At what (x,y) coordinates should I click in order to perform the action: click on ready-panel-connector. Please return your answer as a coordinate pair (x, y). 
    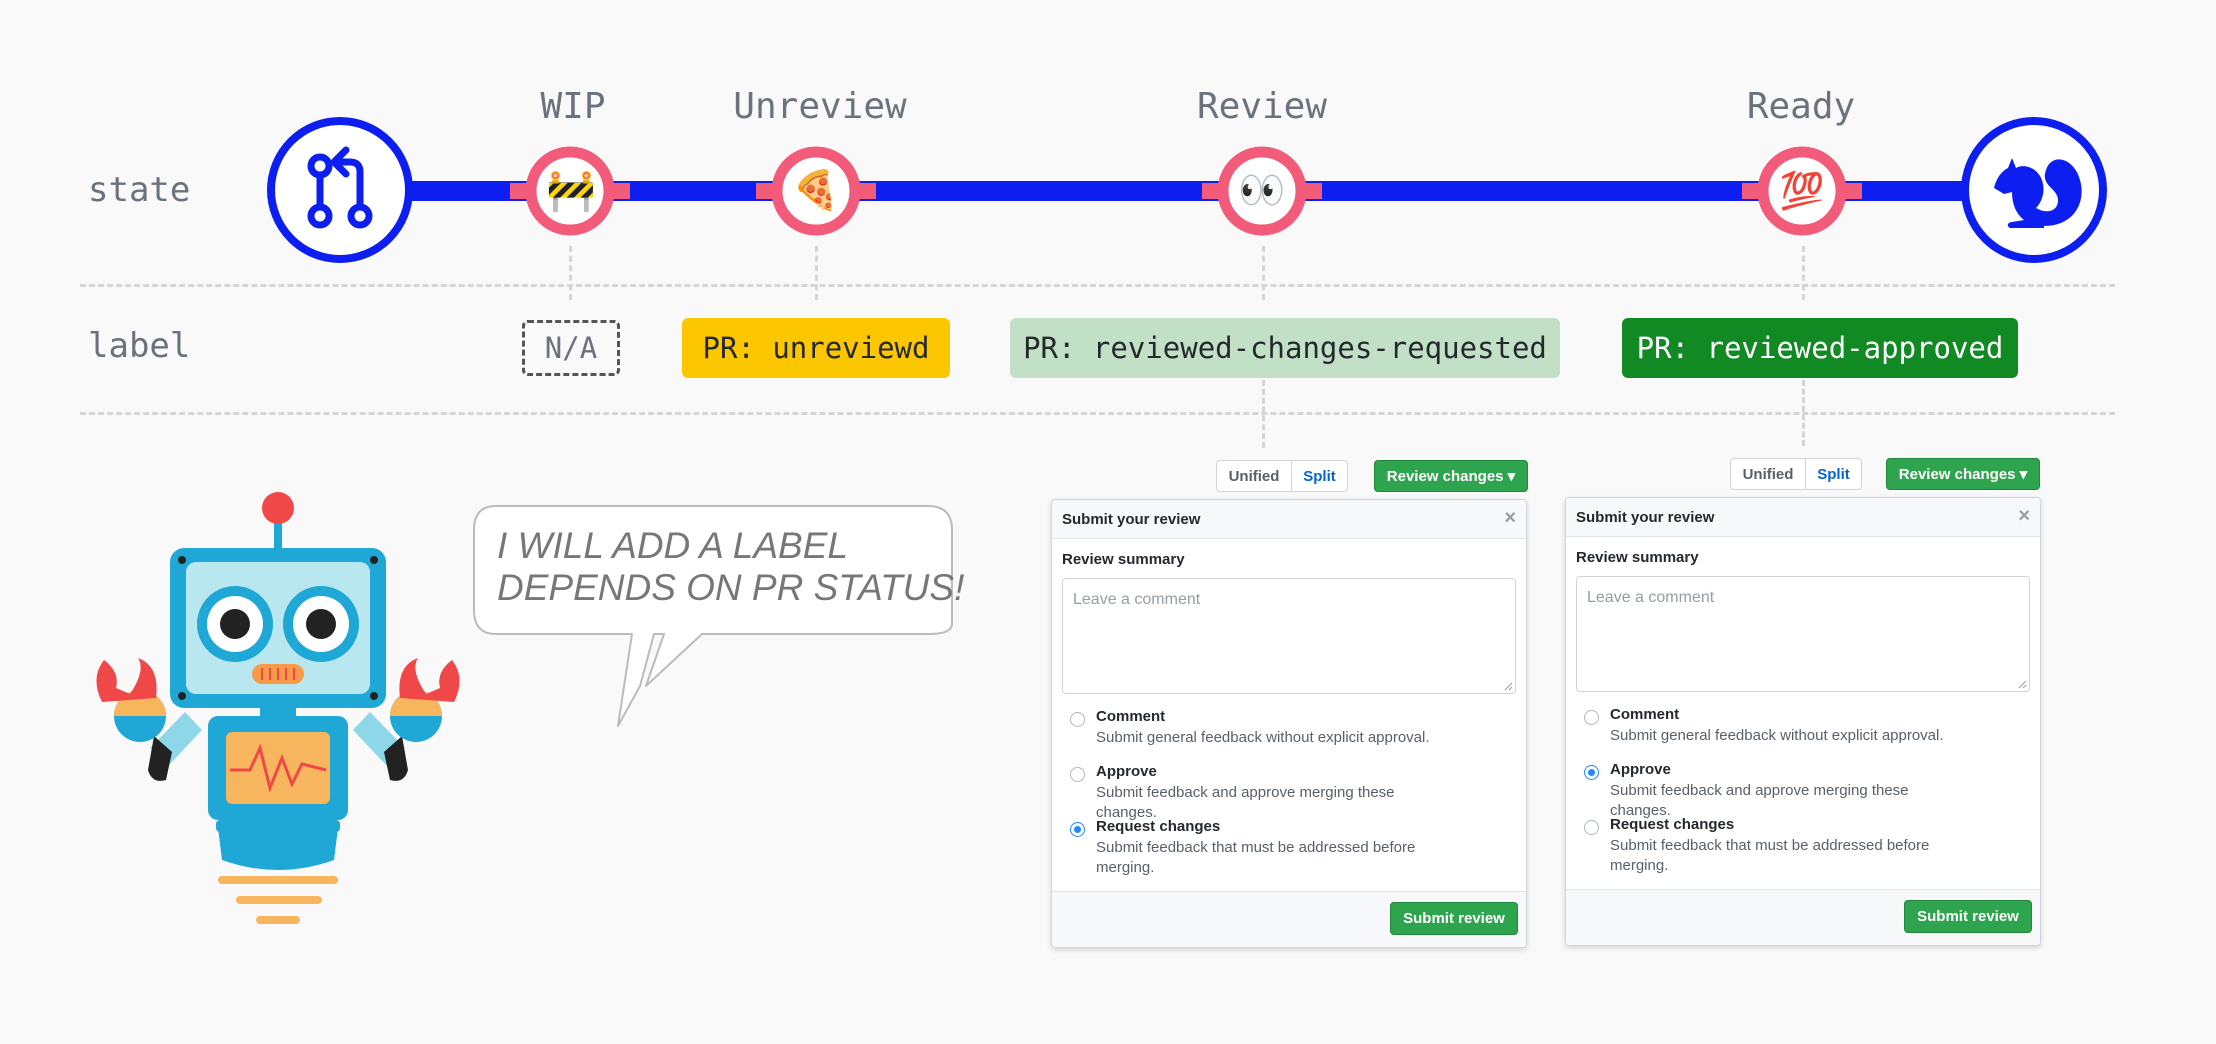
    Looking at the image, I should click on (1803, 413).